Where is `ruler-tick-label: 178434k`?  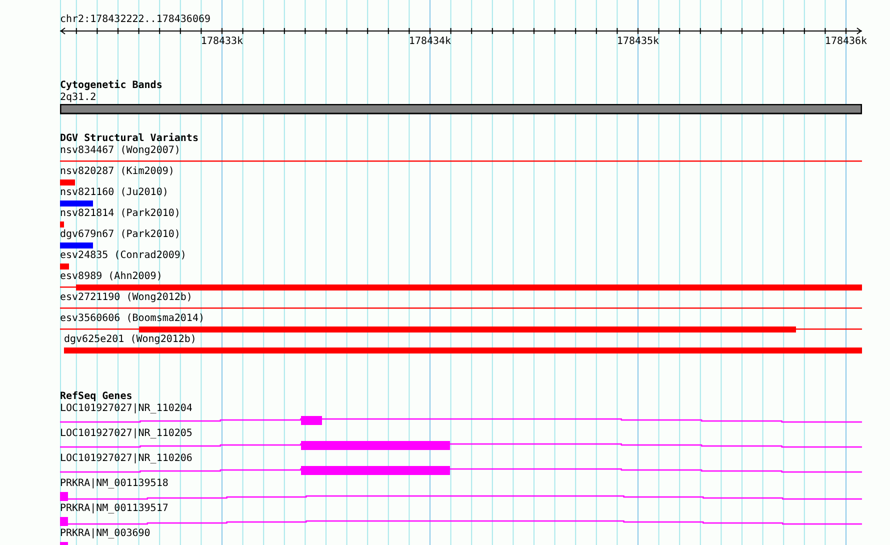
ruler-tick-label: 178434k is located at coordinates (430, 42).